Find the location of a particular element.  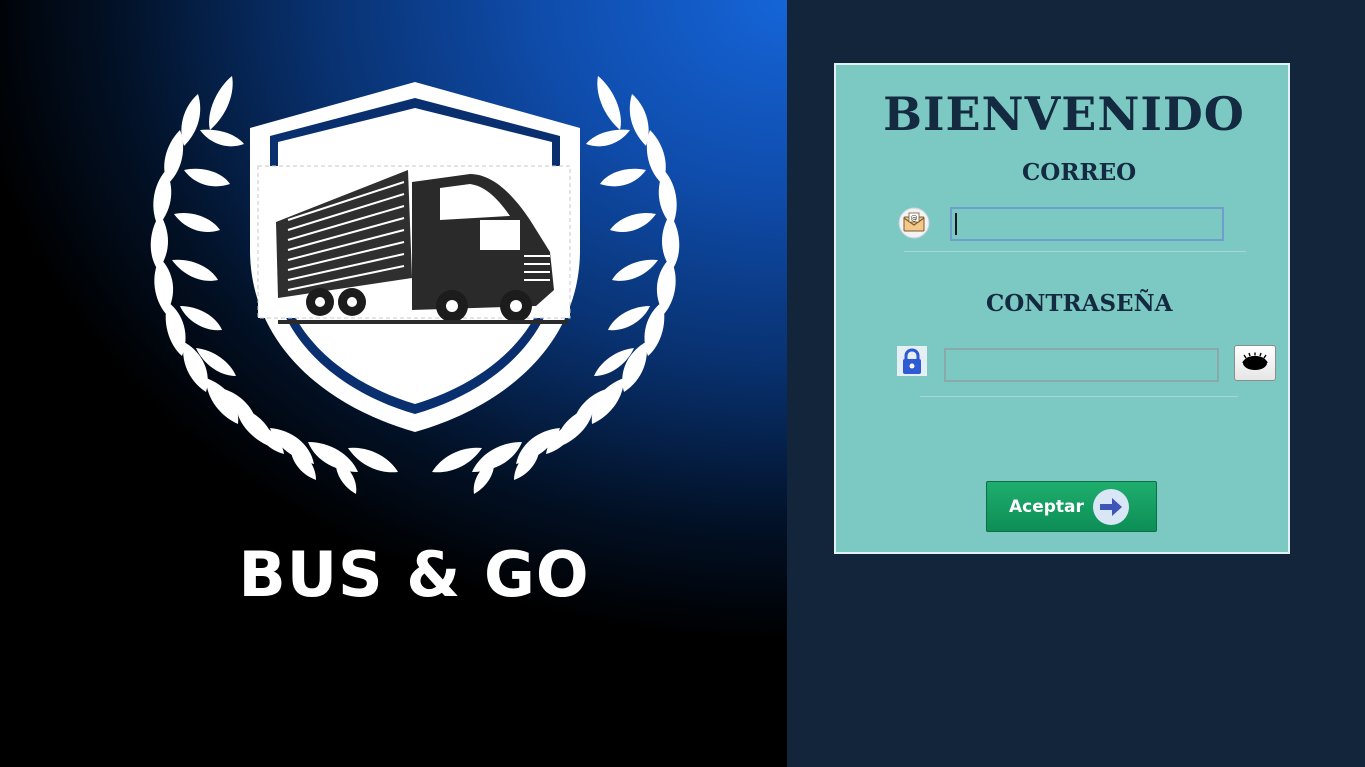

accept-button: Aceptar is located at coordinates (1071, 506).